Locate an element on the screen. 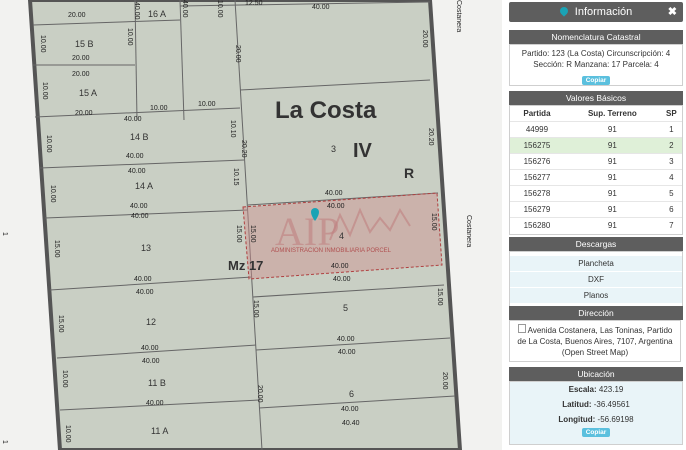  lot-label: 13 is located at coordinates (146, 248).